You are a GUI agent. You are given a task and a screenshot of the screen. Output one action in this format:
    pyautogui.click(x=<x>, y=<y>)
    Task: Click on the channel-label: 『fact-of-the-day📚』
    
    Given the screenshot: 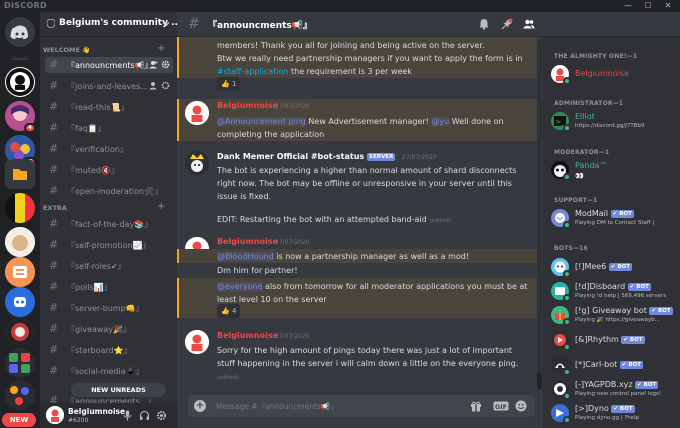 What is the action you would take?
    pyautogui.click(x=110, y=224)
    